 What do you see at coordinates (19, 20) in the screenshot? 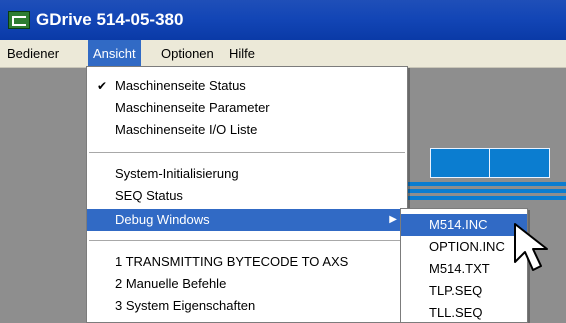
I see `app-icon` at bounding box center [19, 20].